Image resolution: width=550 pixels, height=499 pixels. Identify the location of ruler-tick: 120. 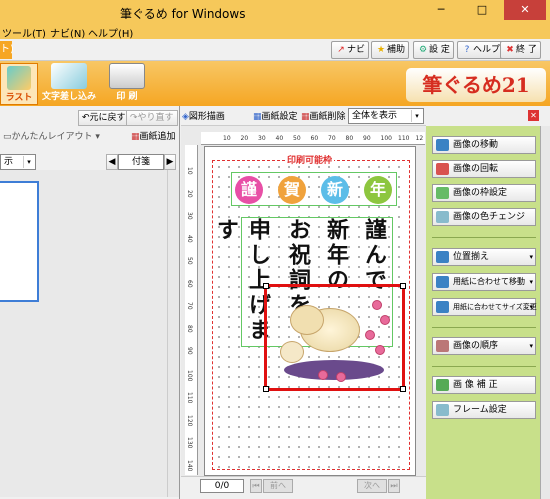
(189, 420).